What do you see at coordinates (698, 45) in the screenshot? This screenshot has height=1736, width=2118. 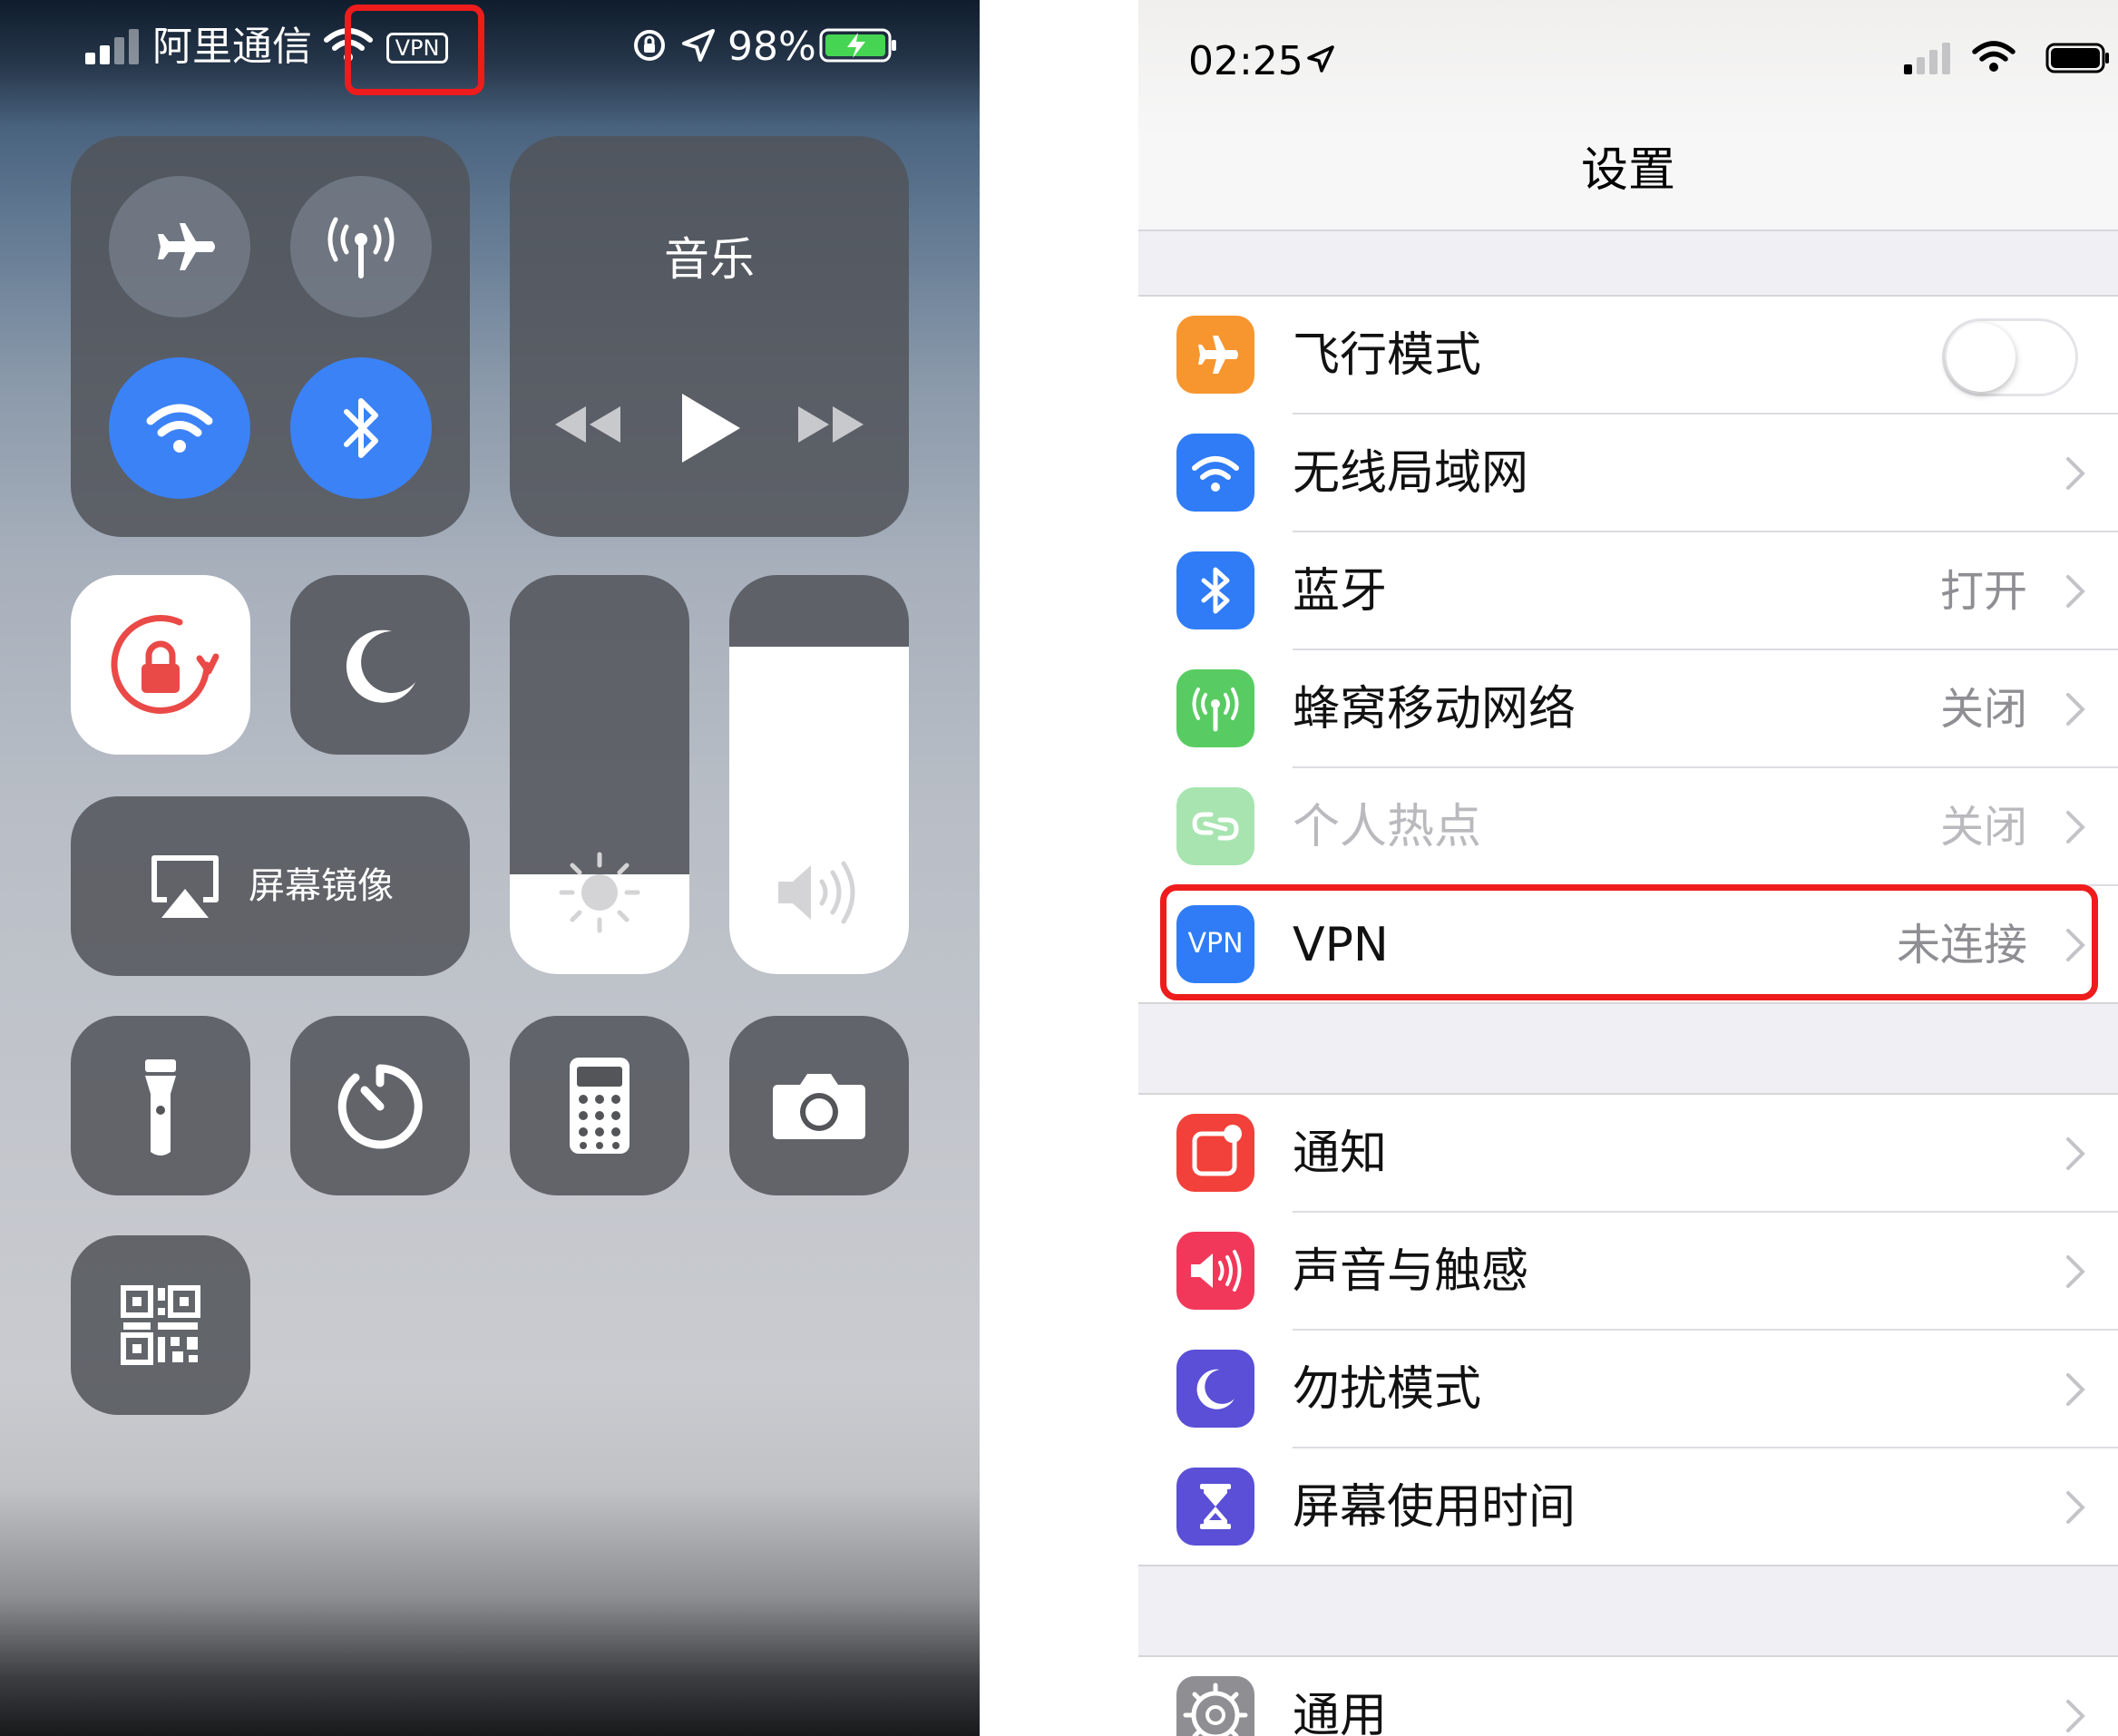 I see `location-icon` at bounding box center [698, 45].